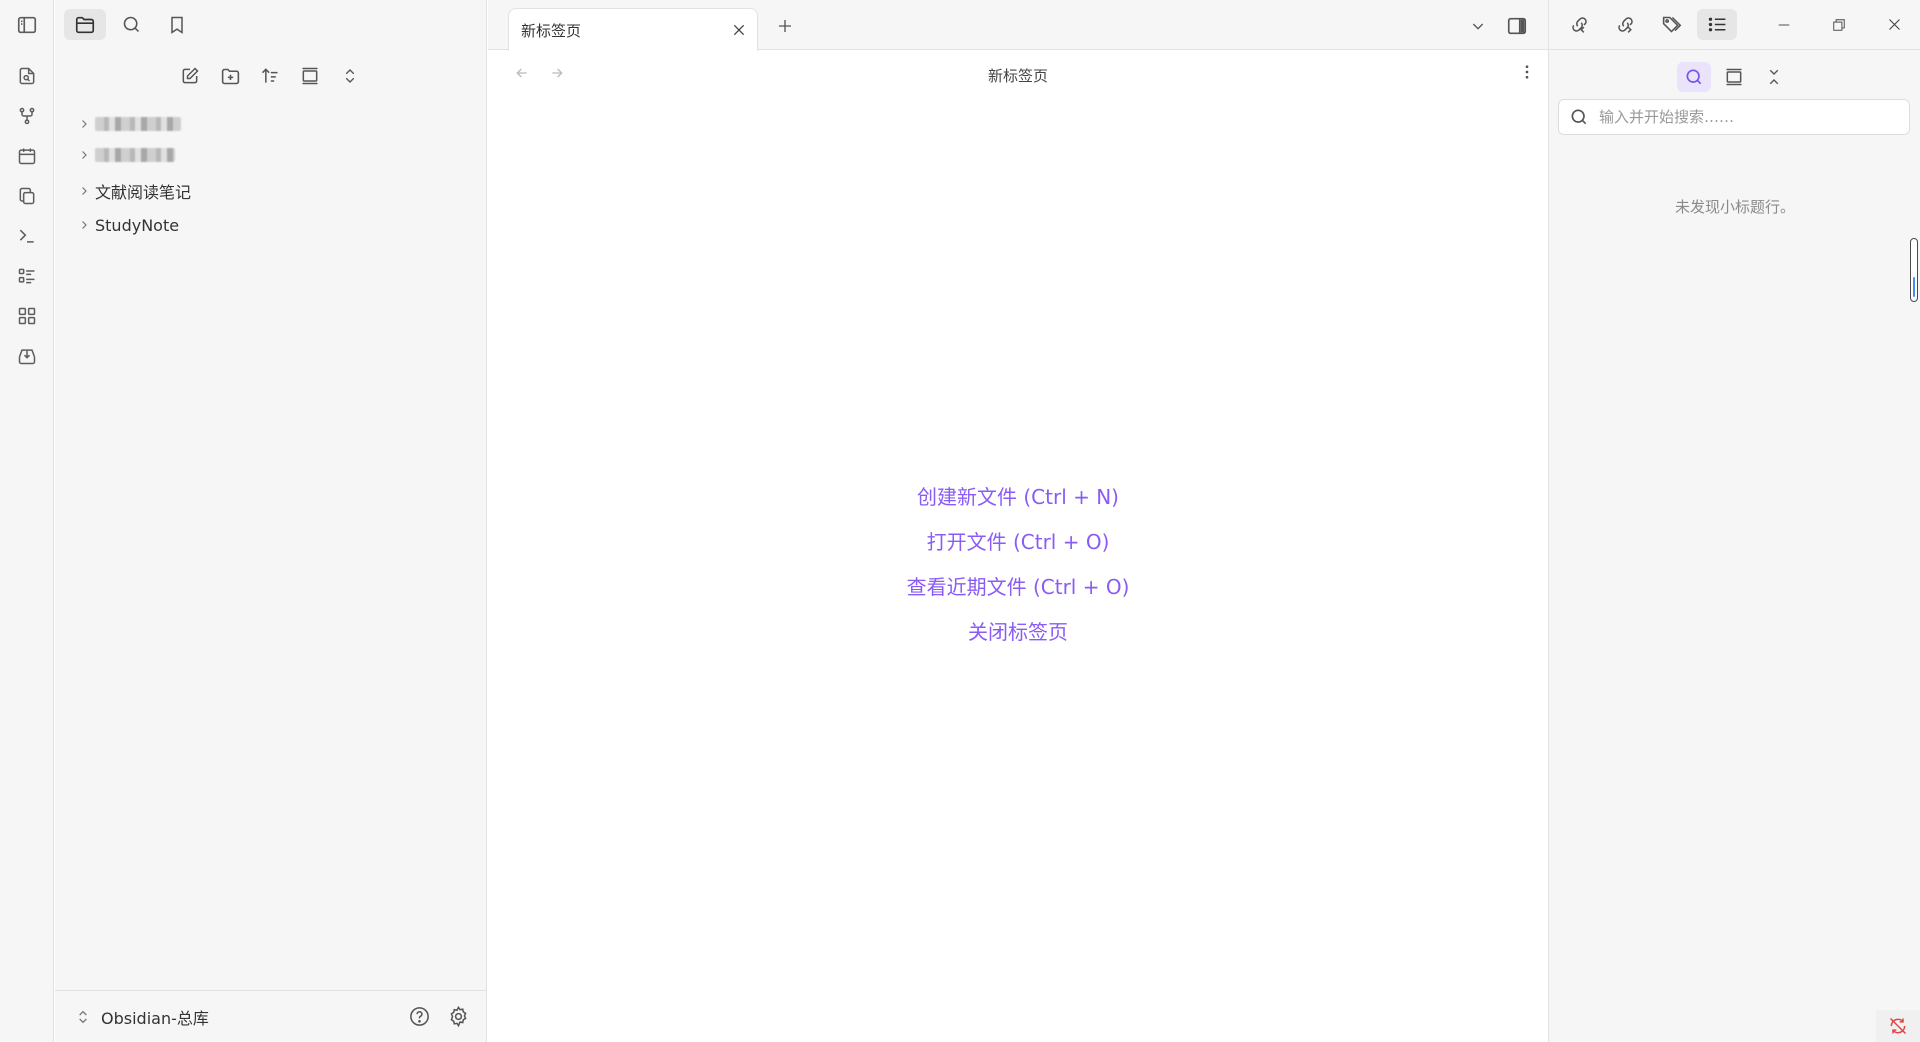  What do you see at coordinates (27, 25) in the screenshot?
I see `toggle-left-sidebar-icon` at bounding box center [27, 25].